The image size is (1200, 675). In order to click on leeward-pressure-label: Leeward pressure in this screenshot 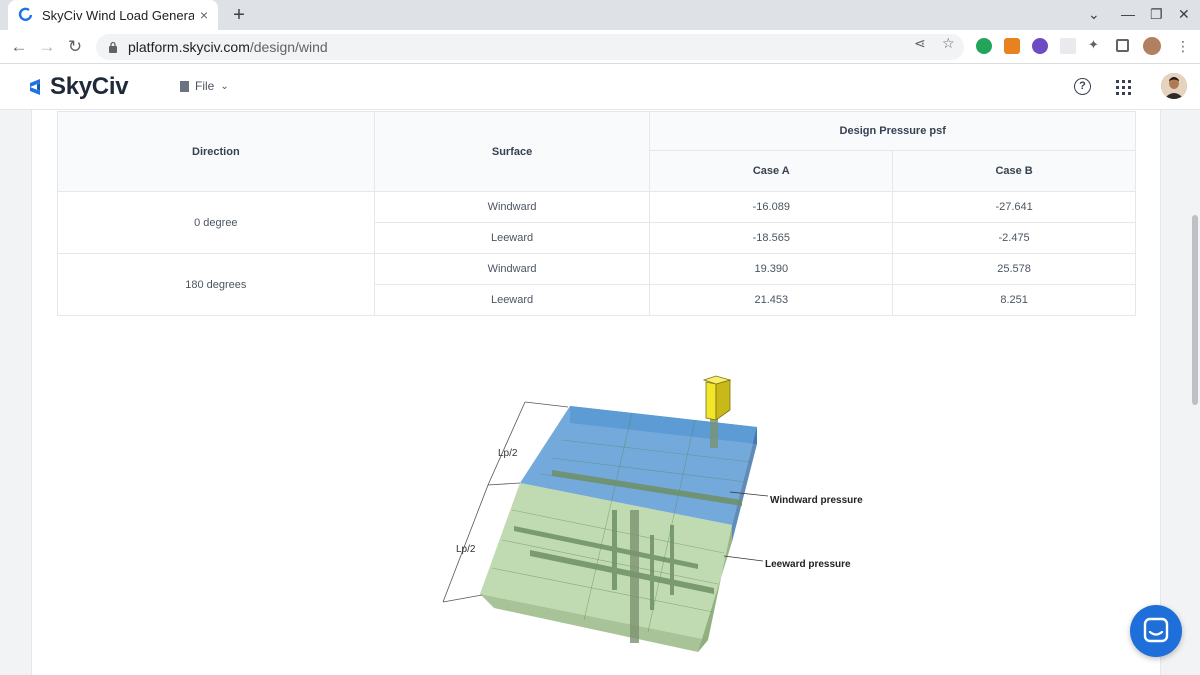, I will do `click(808, 564)`.